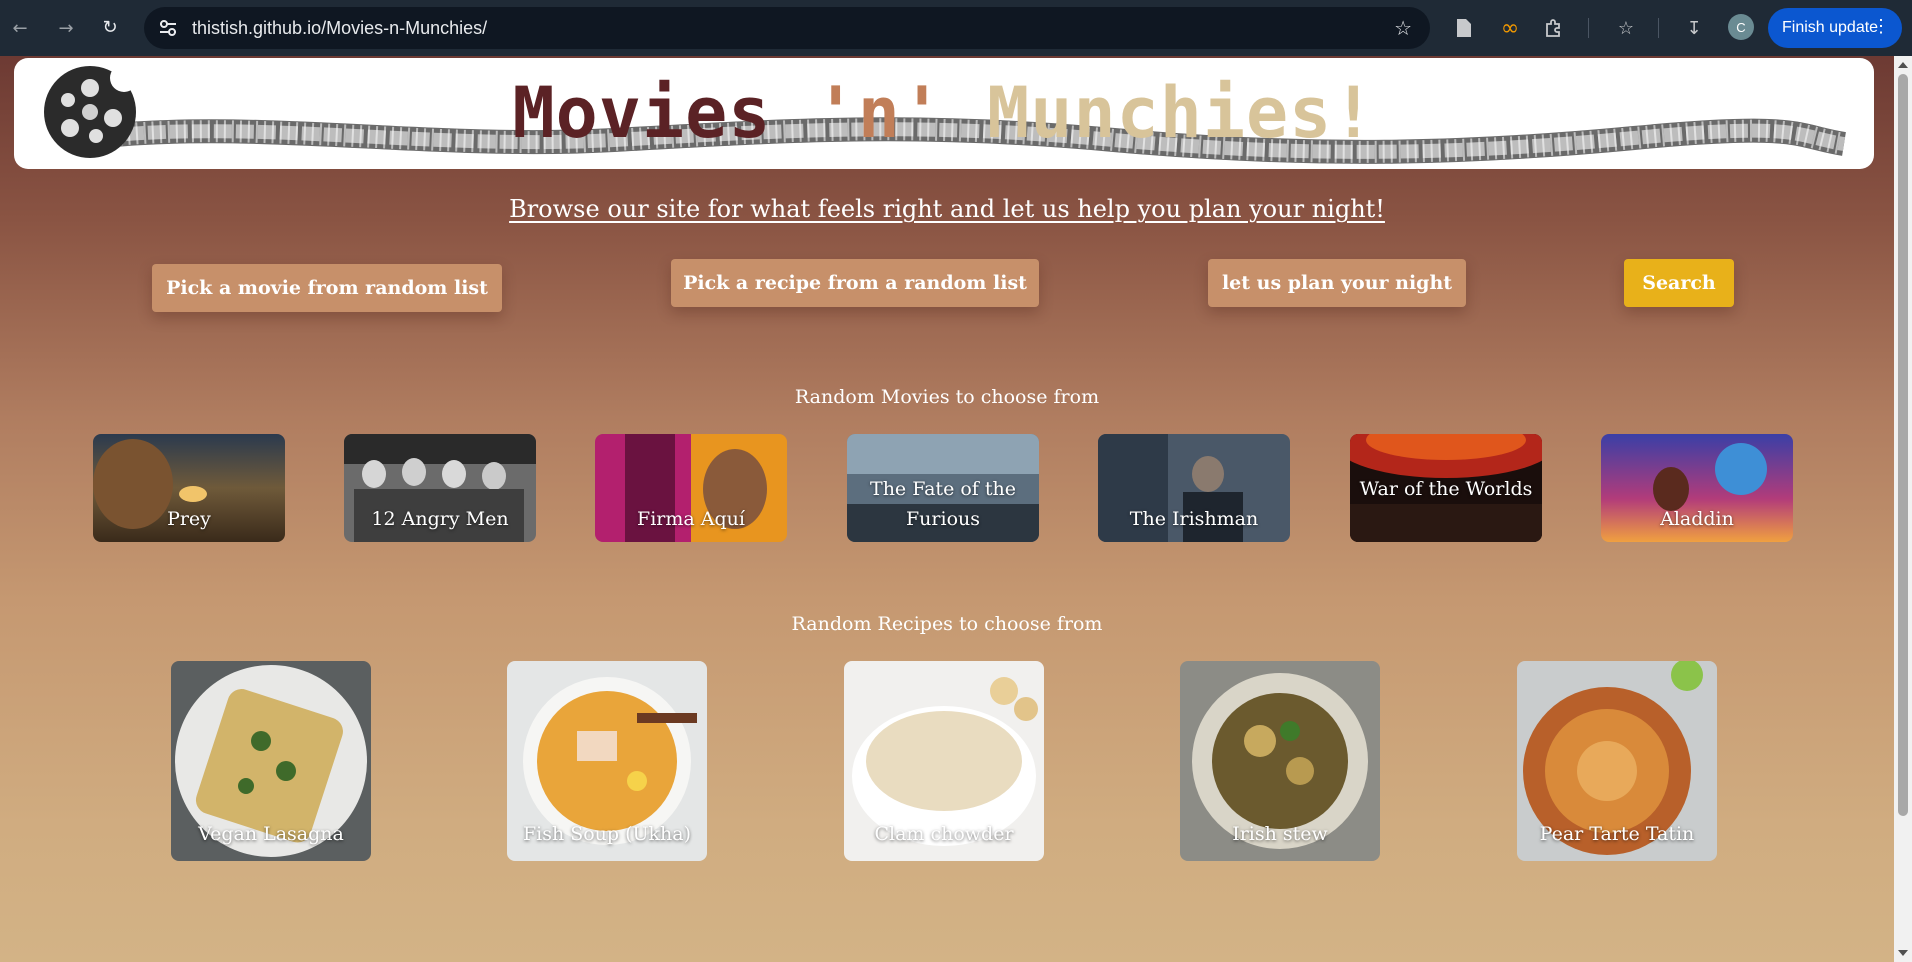 This screenshot has width=1912, height=962. What do you see at coordinates (1903, 65) in the screenshot?
I see `scroll-up-icon` at bounding box center [1903, 65].